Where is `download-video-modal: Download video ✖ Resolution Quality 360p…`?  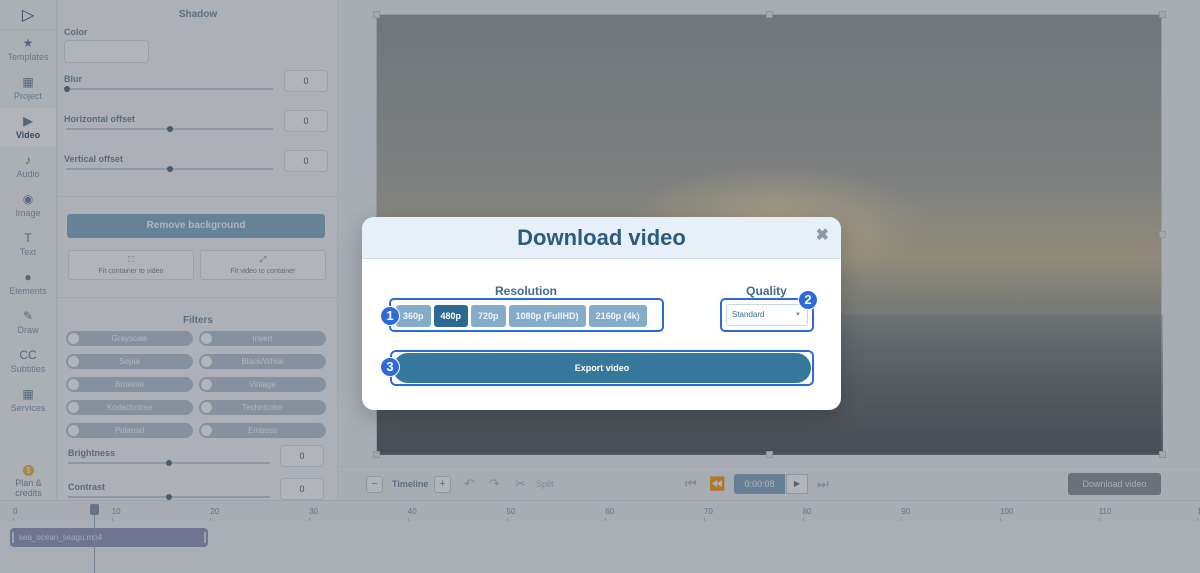 download-video-modal: Download video ✖ Resolution Quality 360p… is located at coordinates (601, 313).